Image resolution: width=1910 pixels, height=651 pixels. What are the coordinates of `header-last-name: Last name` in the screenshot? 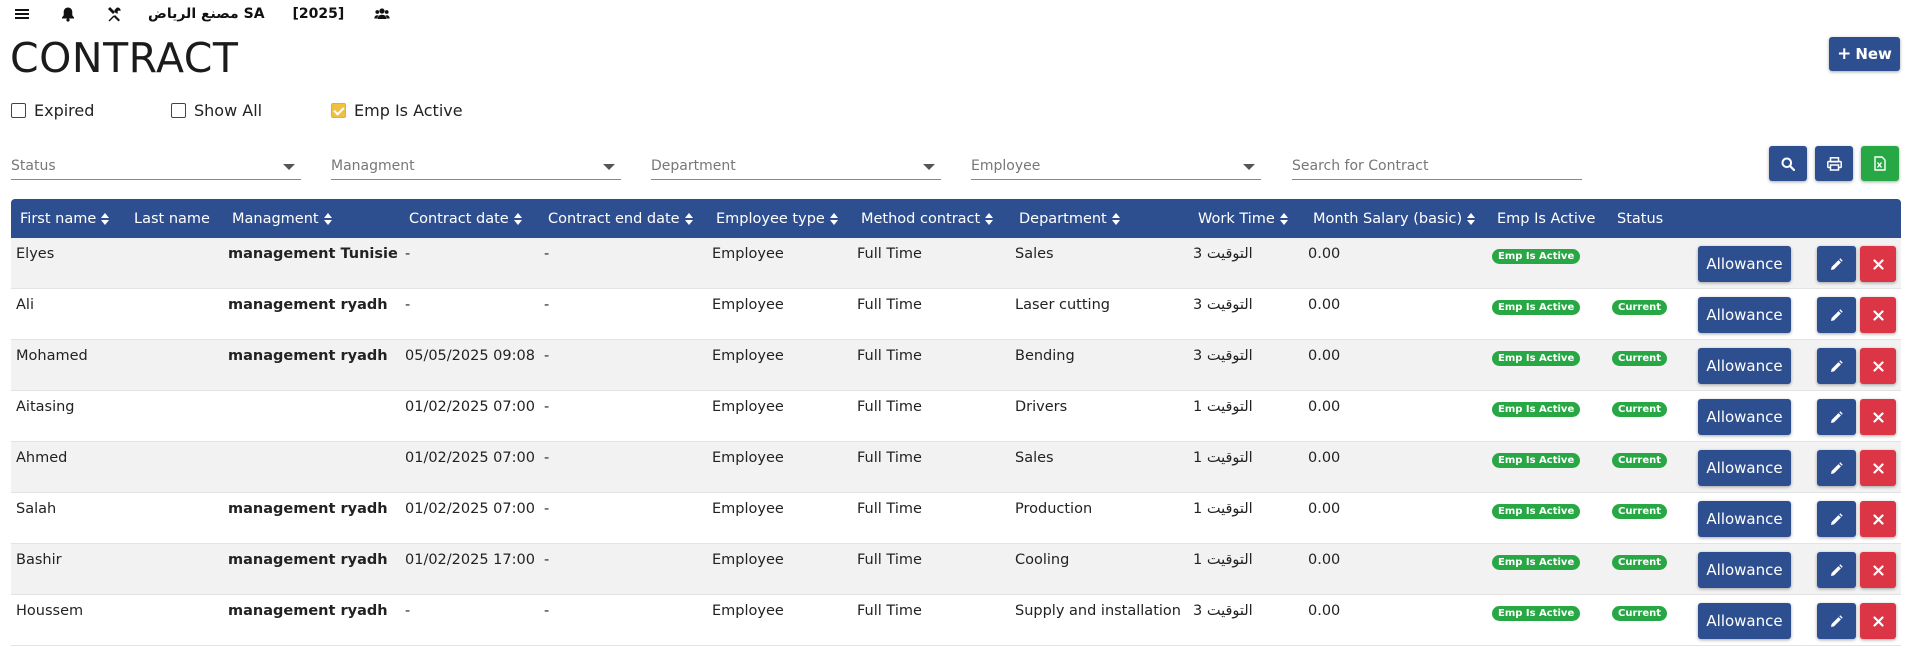 It's located at (172, 218).